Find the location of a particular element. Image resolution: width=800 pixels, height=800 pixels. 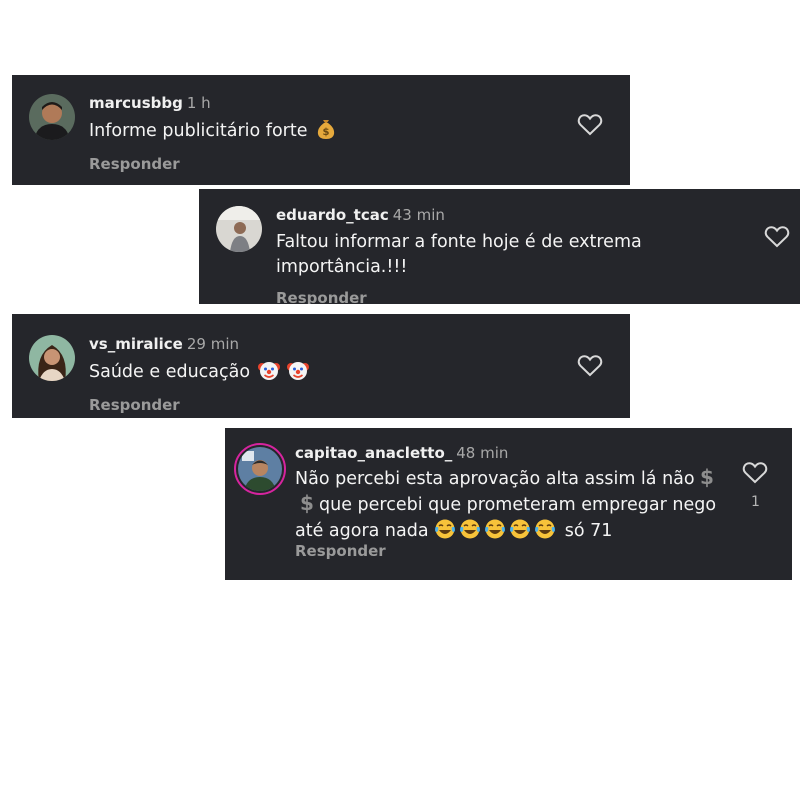

username: vs_miralice is located at coordinates (136, 344).